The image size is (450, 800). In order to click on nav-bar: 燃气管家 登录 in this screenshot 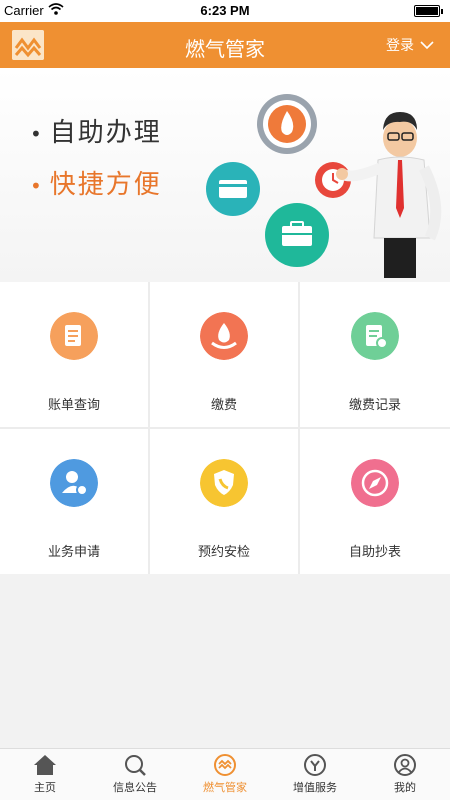, I will do `click(225, 45)`.